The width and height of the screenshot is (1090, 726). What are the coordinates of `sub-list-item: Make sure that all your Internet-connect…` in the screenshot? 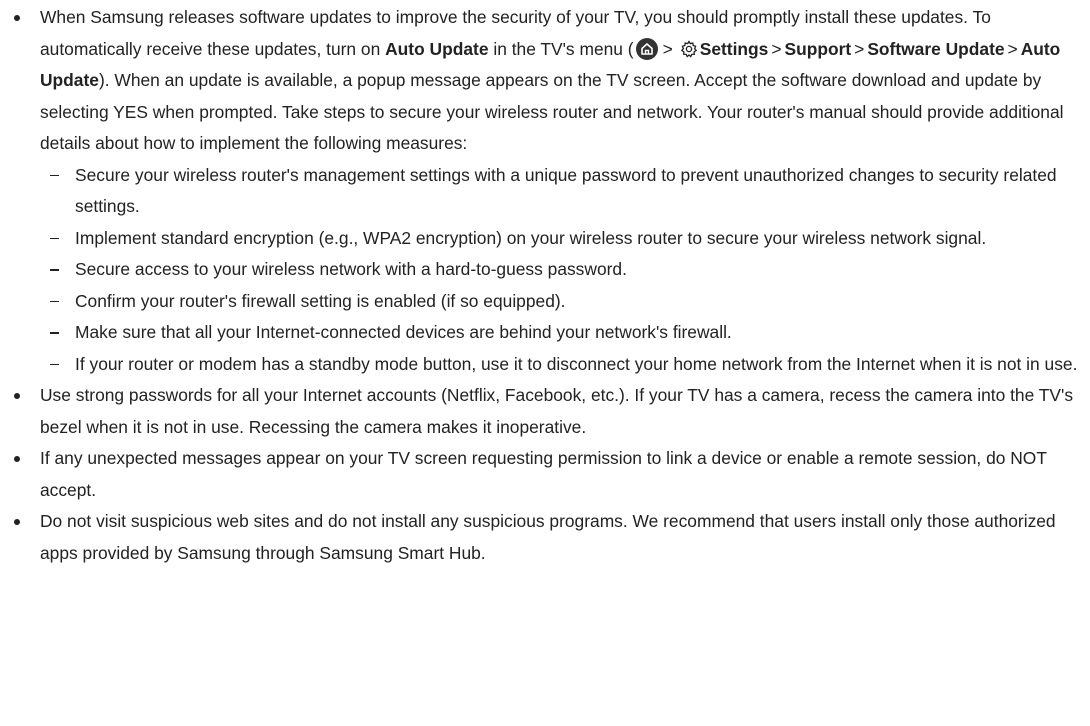 It's located at (560, 333).